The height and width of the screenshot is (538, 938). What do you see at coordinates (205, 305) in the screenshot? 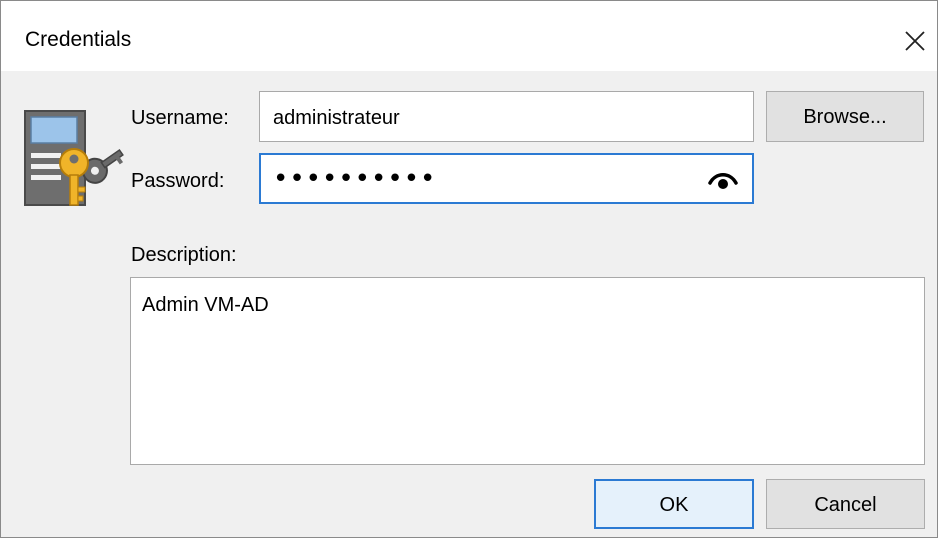
I see `description-value: Admin VM-AD` at bounding box center [205, 305].